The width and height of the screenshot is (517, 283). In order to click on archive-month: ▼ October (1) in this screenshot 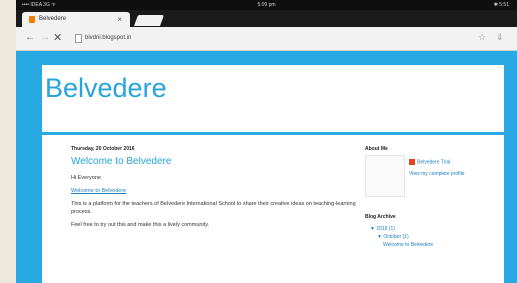, I will do `click(399, 237)`.